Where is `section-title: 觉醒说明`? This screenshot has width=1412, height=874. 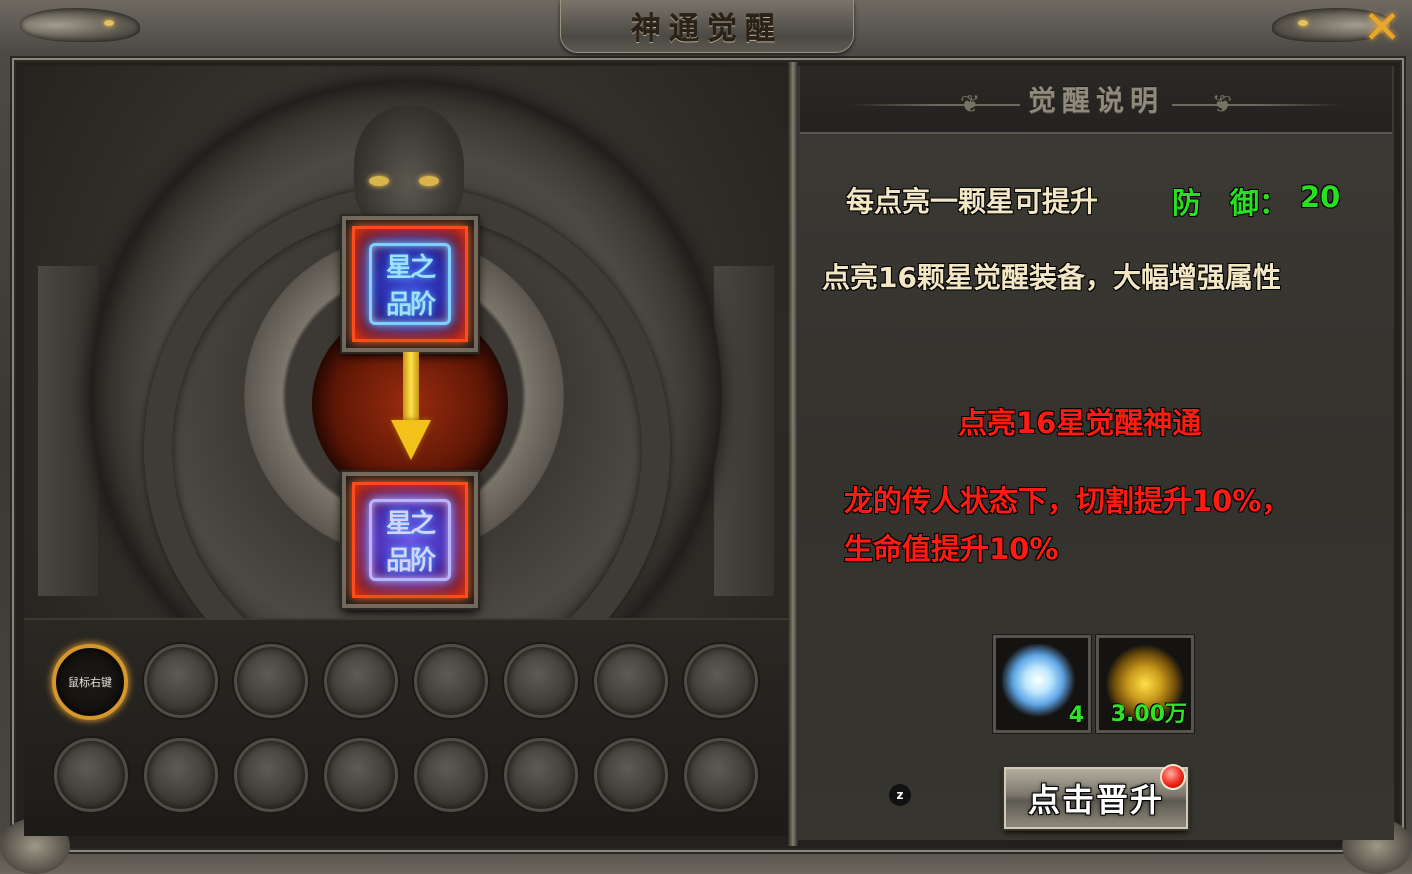 section-title: 觉醒说明 is located at coordinates (1095, 100).